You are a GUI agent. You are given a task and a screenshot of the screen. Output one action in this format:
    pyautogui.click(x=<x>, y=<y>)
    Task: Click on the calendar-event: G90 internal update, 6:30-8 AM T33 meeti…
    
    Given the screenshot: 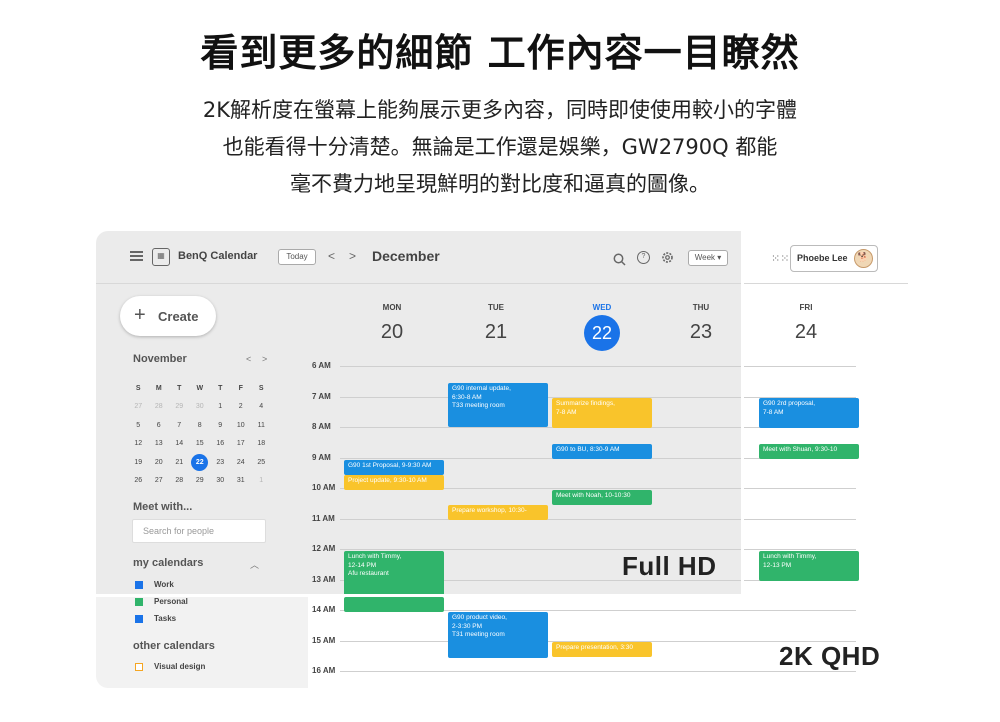 What is the action you would take?
    pyautogui.click(x=498, y=405)
    